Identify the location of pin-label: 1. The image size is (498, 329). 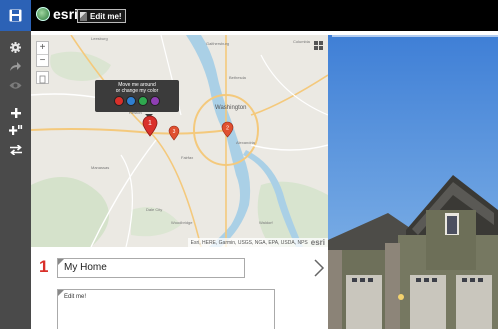
(150, 123).